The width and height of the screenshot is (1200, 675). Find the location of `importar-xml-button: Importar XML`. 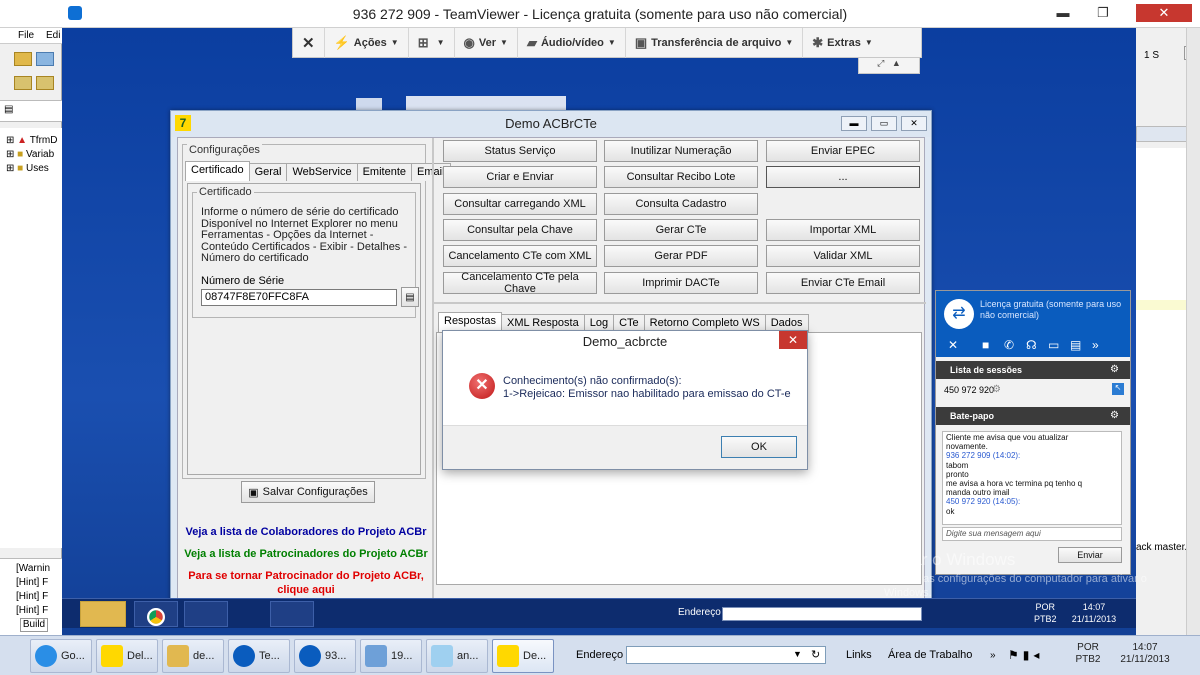

importar-xml-button: Importar XML is located at coordinates (843, 230).